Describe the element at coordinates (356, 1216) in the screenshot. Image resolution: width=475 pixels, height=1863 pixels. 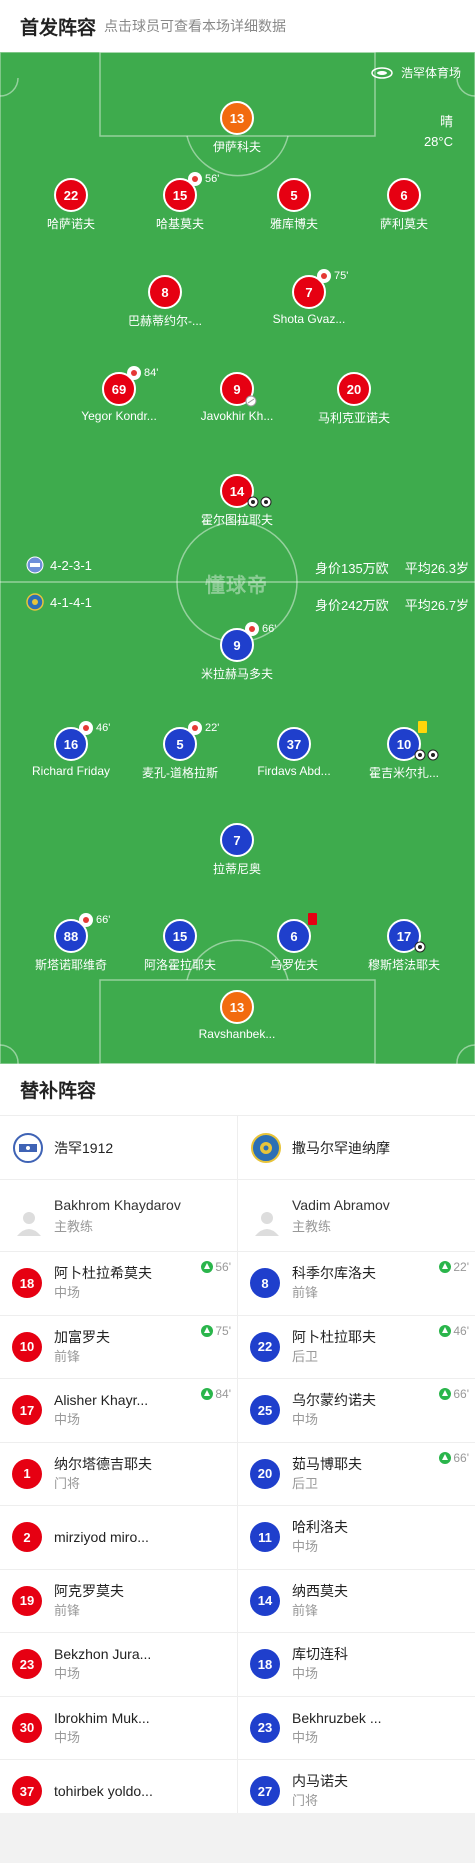
I see `away-coach: Vadim Abramov 主教练` at that location.